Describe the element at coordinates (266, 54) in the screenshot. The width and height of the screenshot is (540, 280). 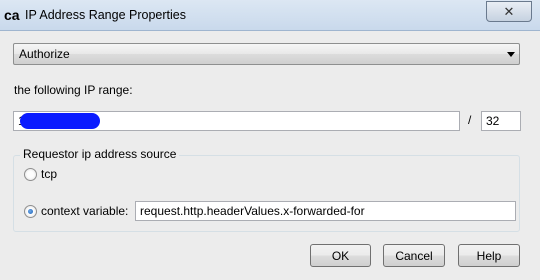
I see `action-dropdown: Authorize` at that location.